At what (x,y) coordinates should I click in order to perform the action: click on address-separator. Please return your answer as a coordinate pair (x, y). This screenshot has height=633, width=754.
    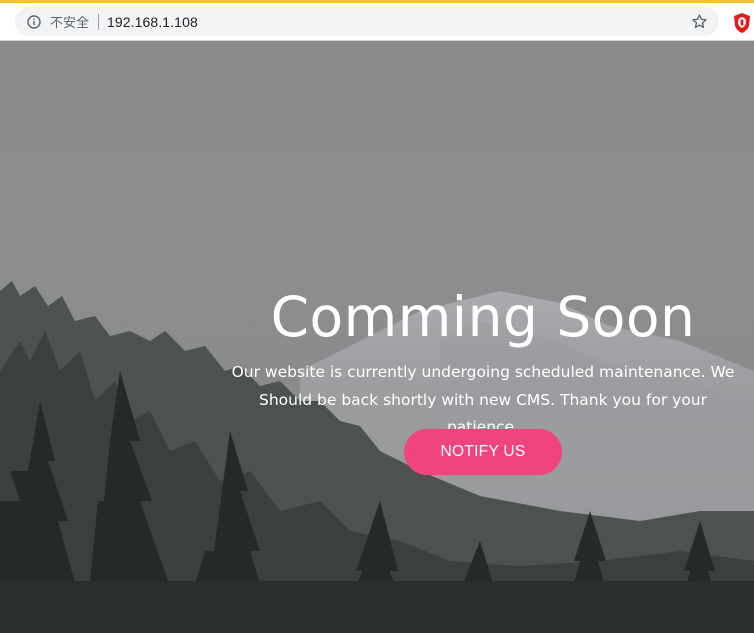
    Looking at the image, I should click on (99, 21).